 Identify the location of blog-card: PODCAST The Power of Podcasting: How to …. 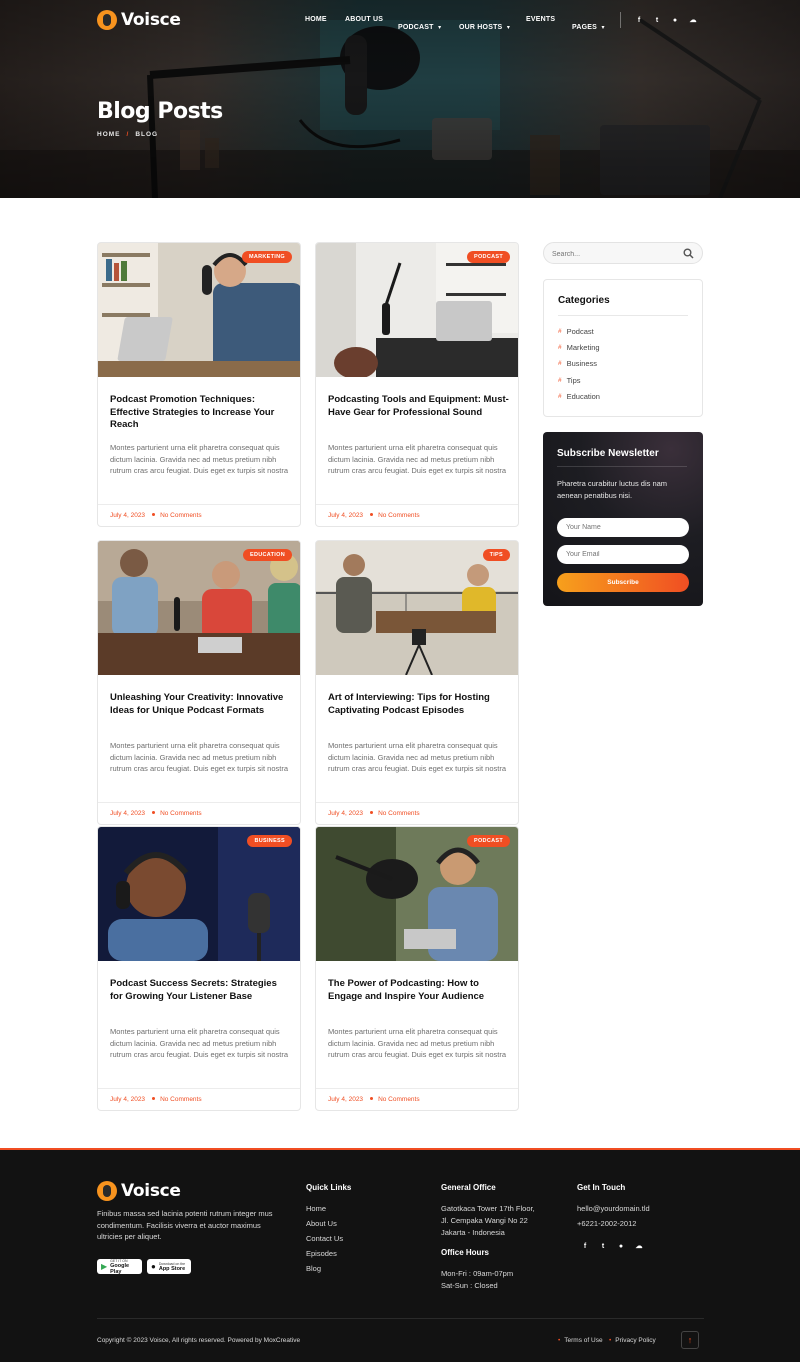
(417, 968).